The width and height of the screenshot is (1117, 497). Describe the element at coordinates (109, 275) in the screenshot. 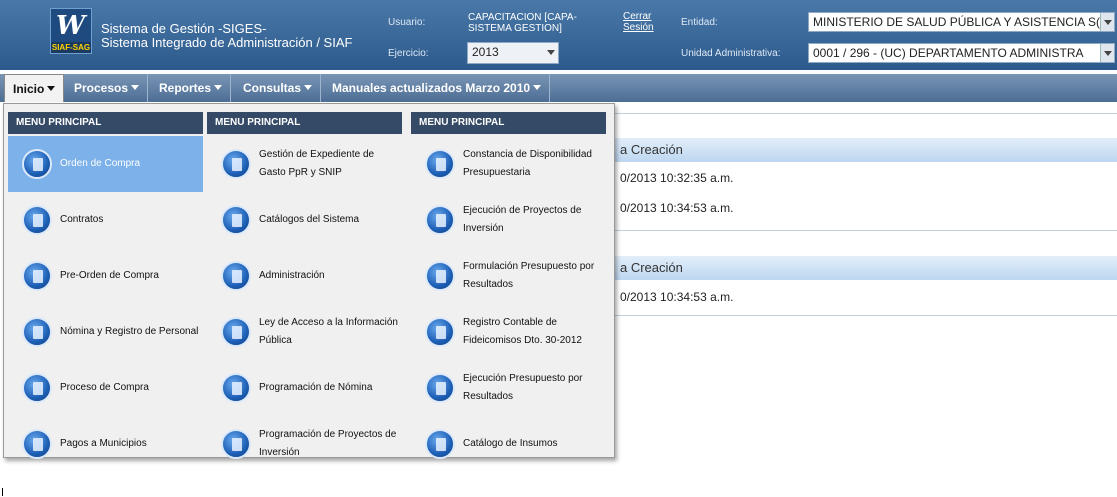

I see `menu-item-label: Pre-Orden de Compra` at that location.